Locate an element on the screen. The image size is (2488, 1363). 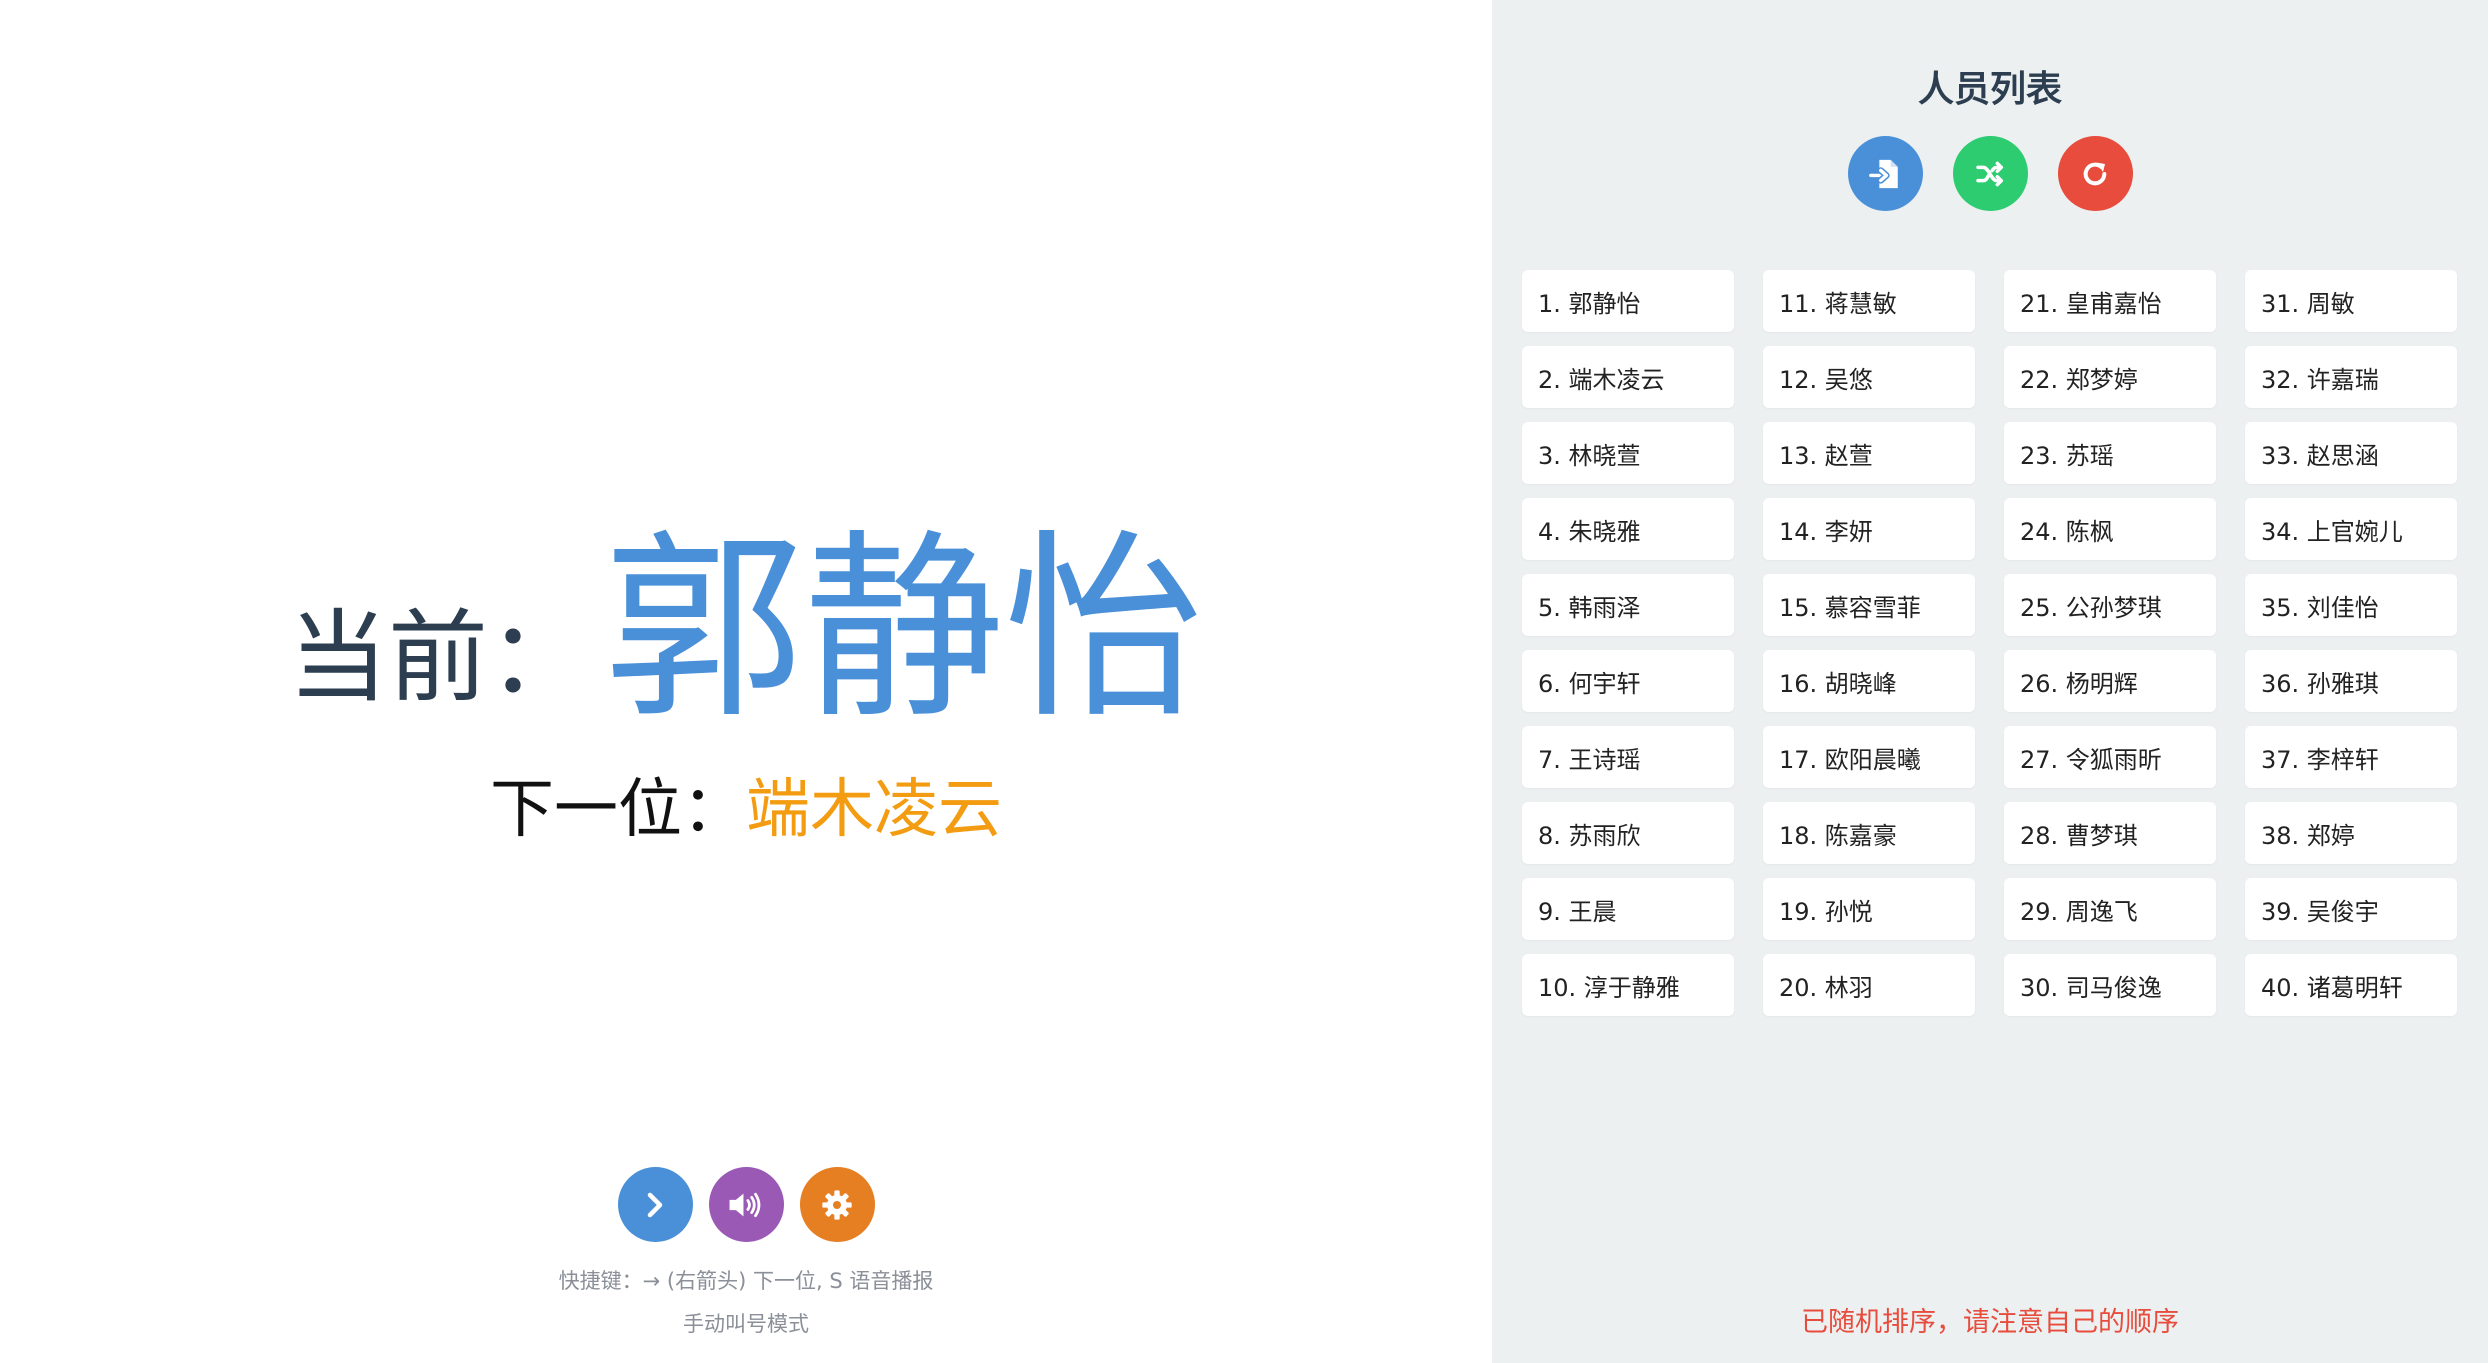
person-item: 12. 吴悠 is located at coordinates (1869, 377).